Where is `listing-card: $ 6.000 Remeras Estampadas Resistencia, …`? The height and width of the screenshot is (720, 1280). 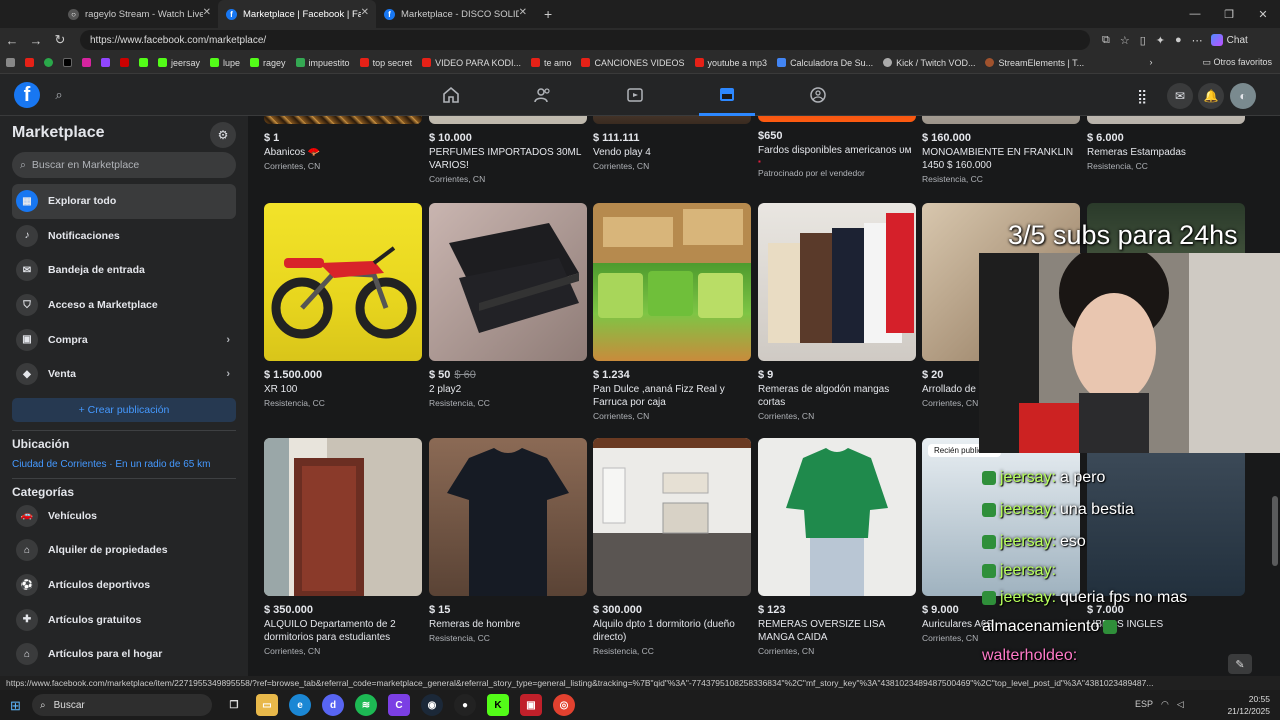 listing-card: $ 6.000 Remeras Estampadas Resistencia, … is located at coordinates (1166, 143).